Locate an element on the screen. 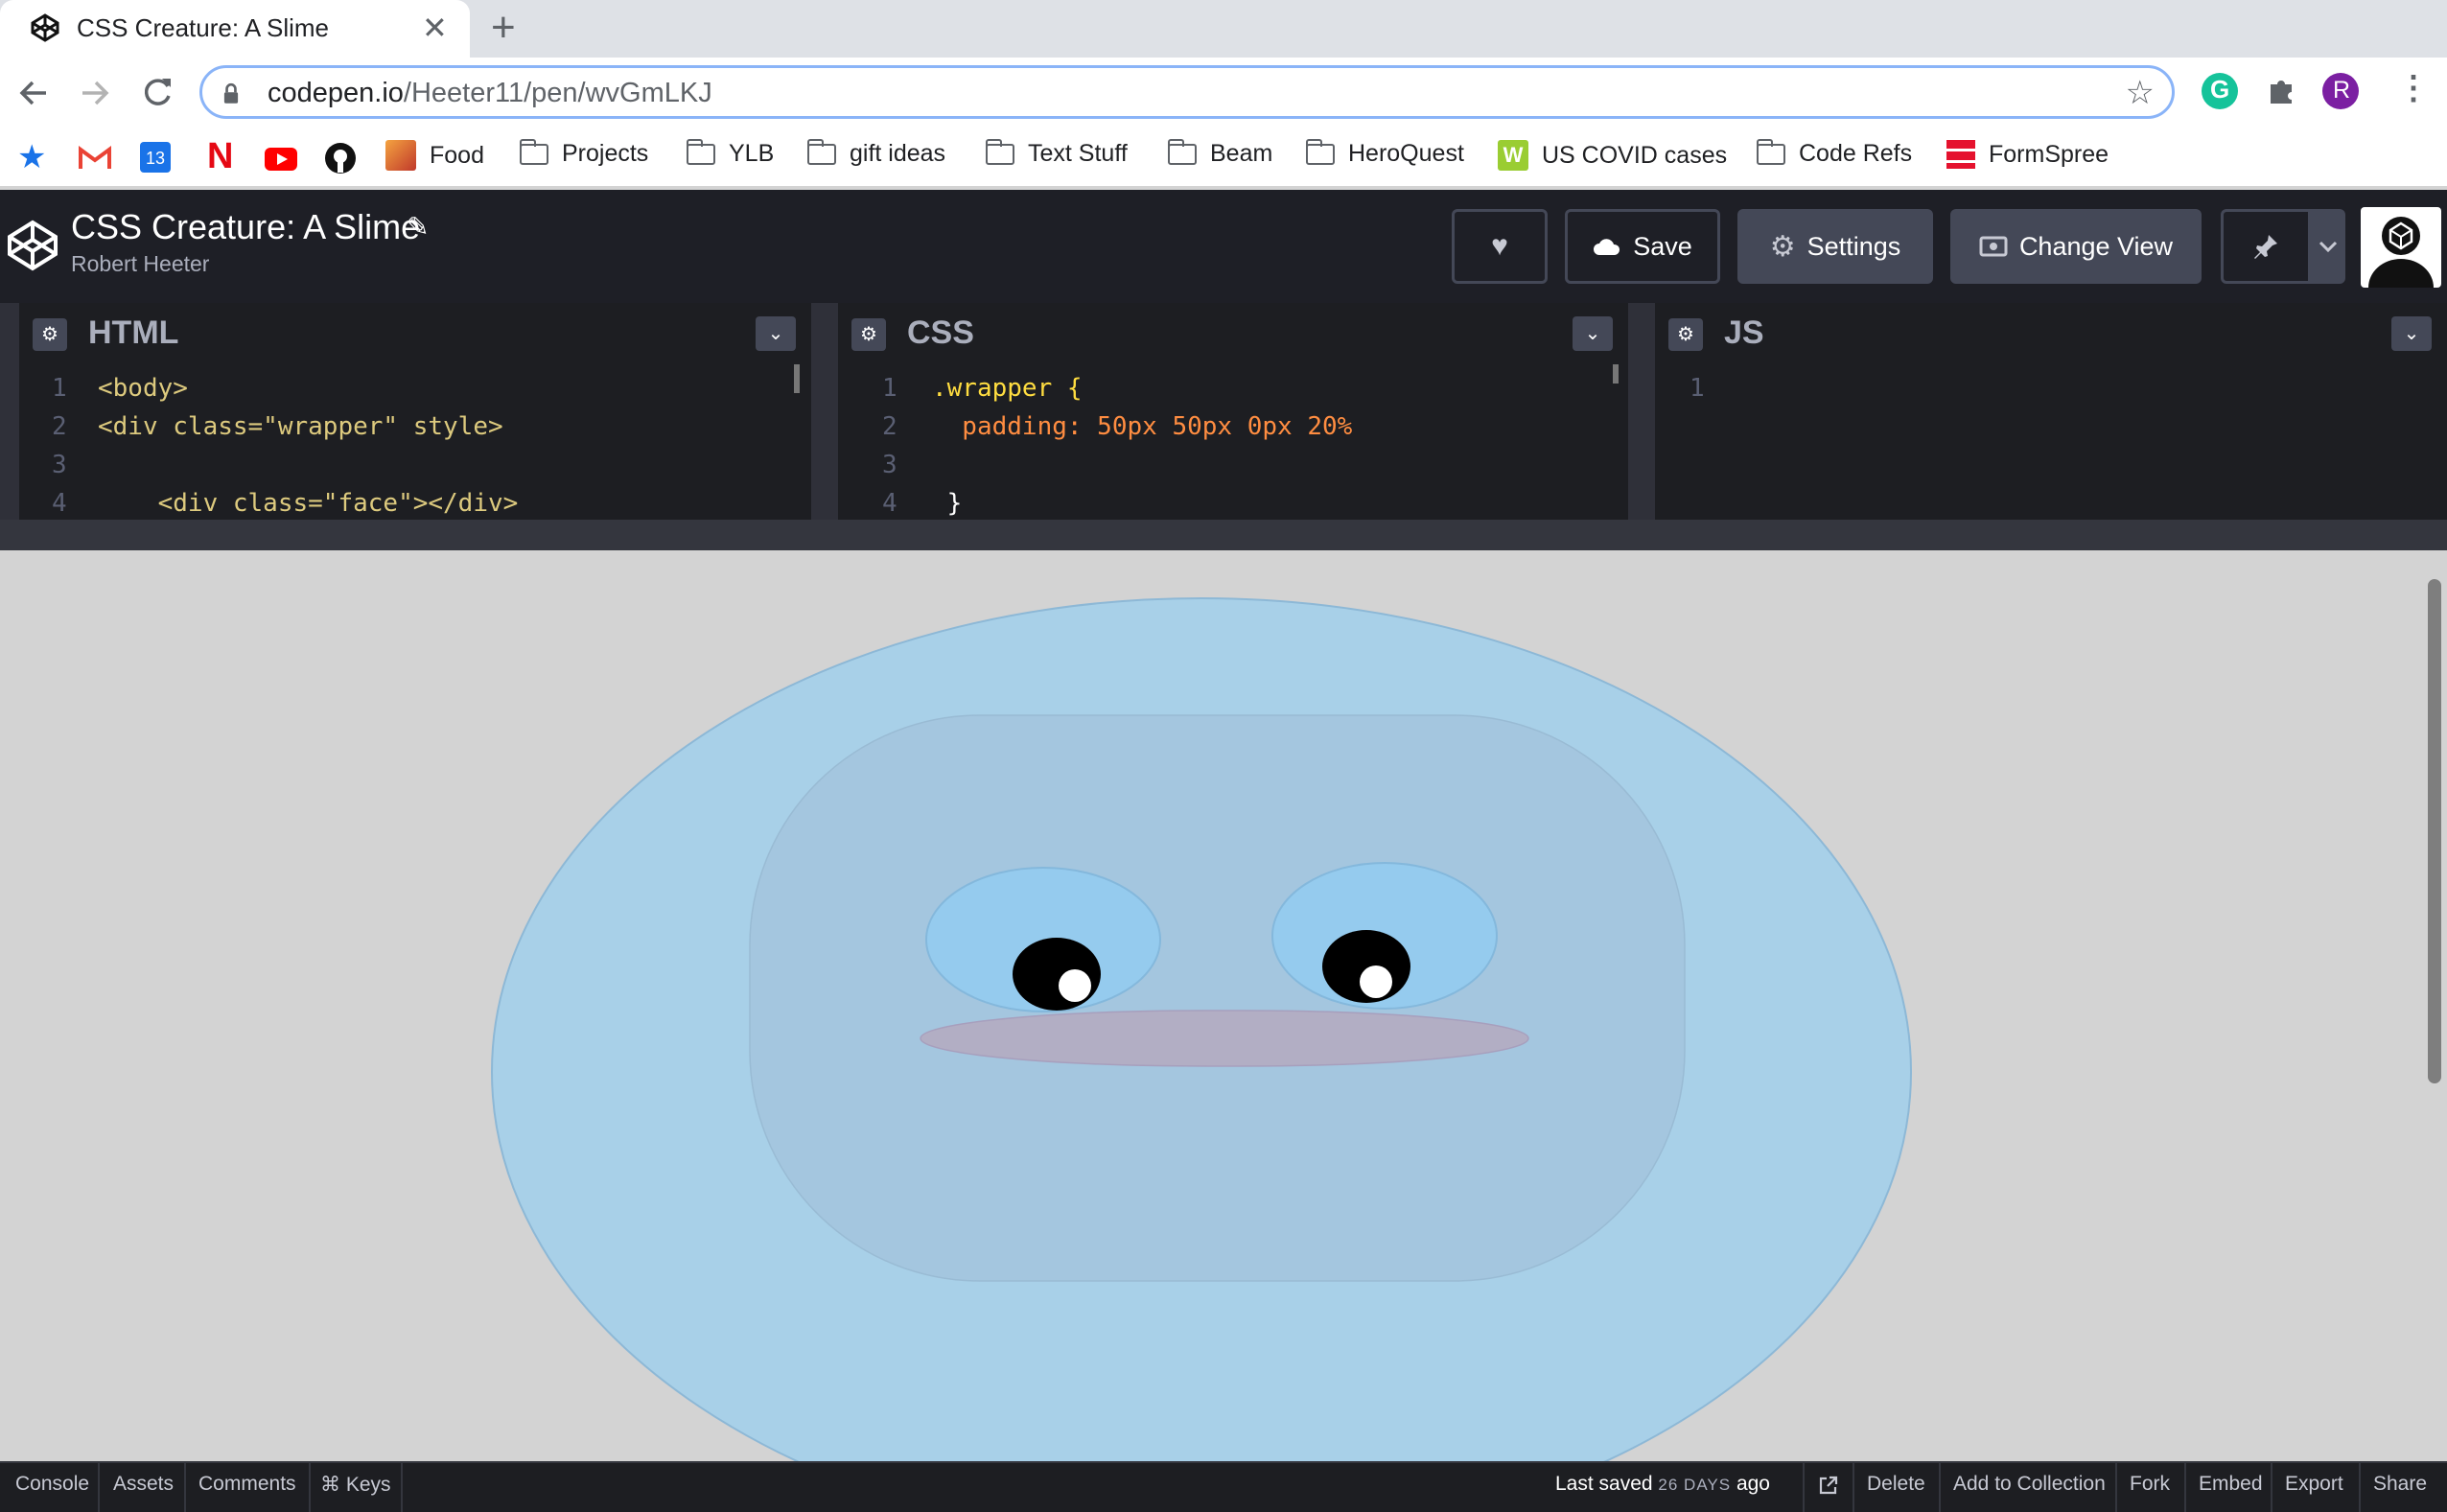  browser-tab: CSS Creature: A Slime ✕ is located at coordinates (235, 29).